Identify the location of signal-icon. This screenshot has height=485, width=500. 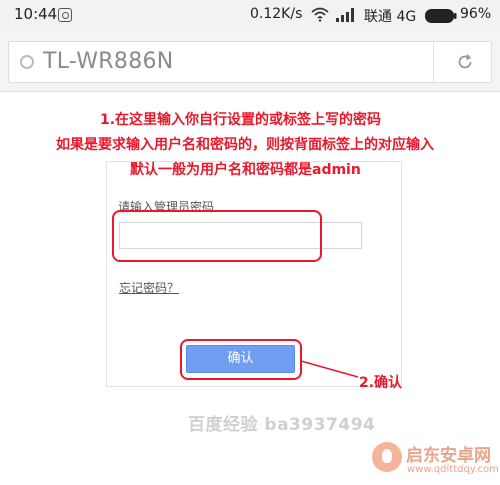
(345, 15).